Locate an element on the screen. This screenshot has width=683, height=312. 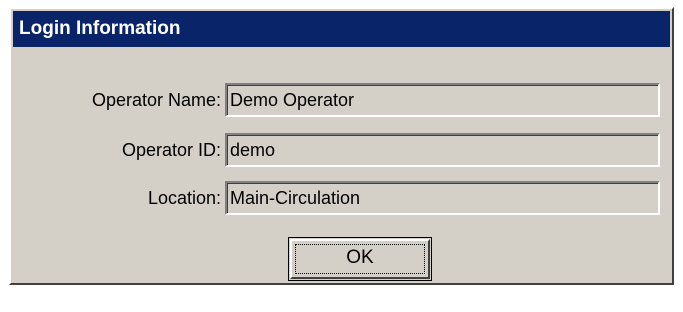
operator-name-row: Operator Name: is located at coordinates (341, 100).